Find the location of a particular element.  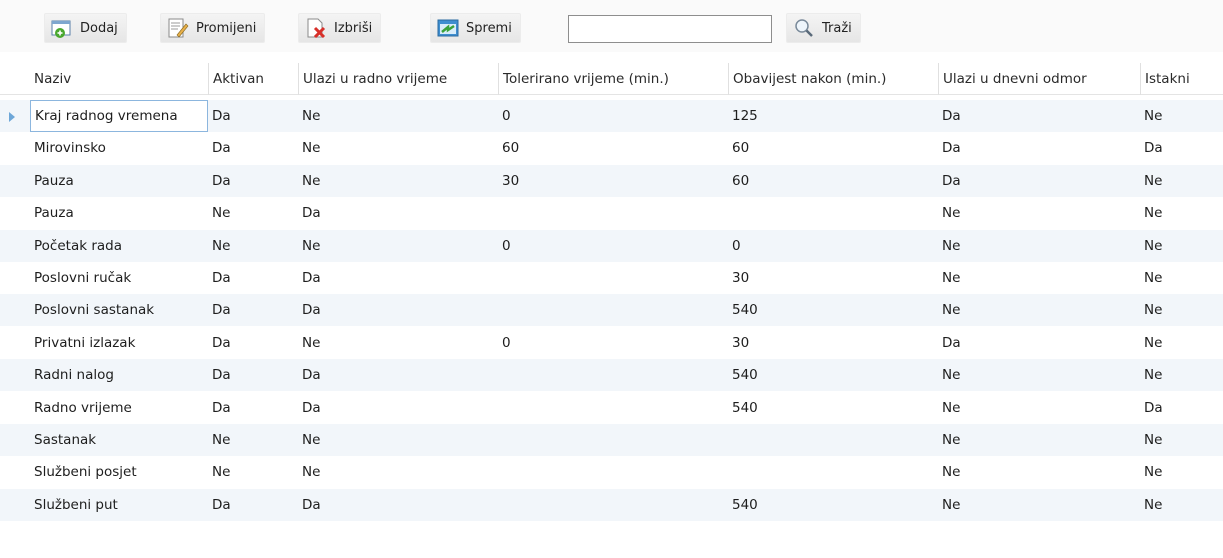

cell-naziv: Radni nalog is located at coordinates (119, 375).